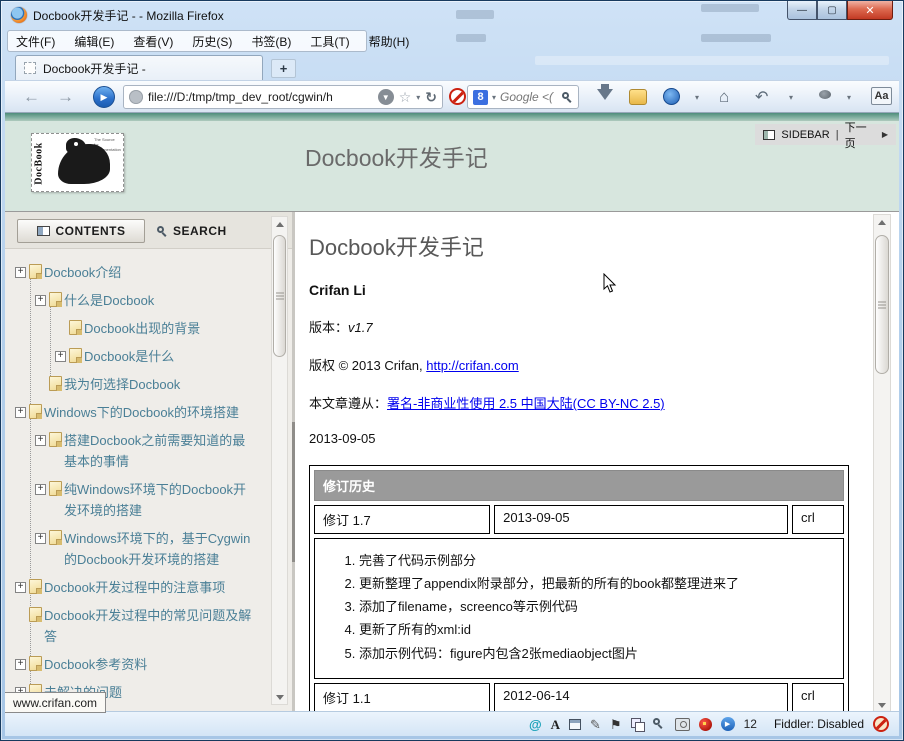  What do you see at coordinates (882, 304) in the screenshot?
I see `content-scrollbar-thumb` at bounding box center [882, 304].